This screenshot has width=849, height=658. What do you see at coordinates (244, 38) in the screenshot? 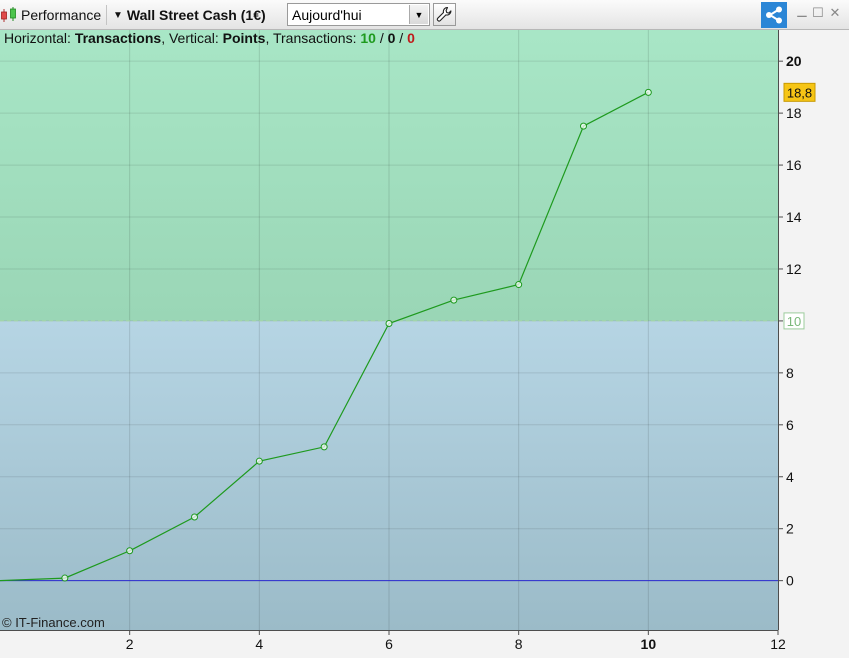
I see `vertical-value: Points` at bounding box center [244, 38].